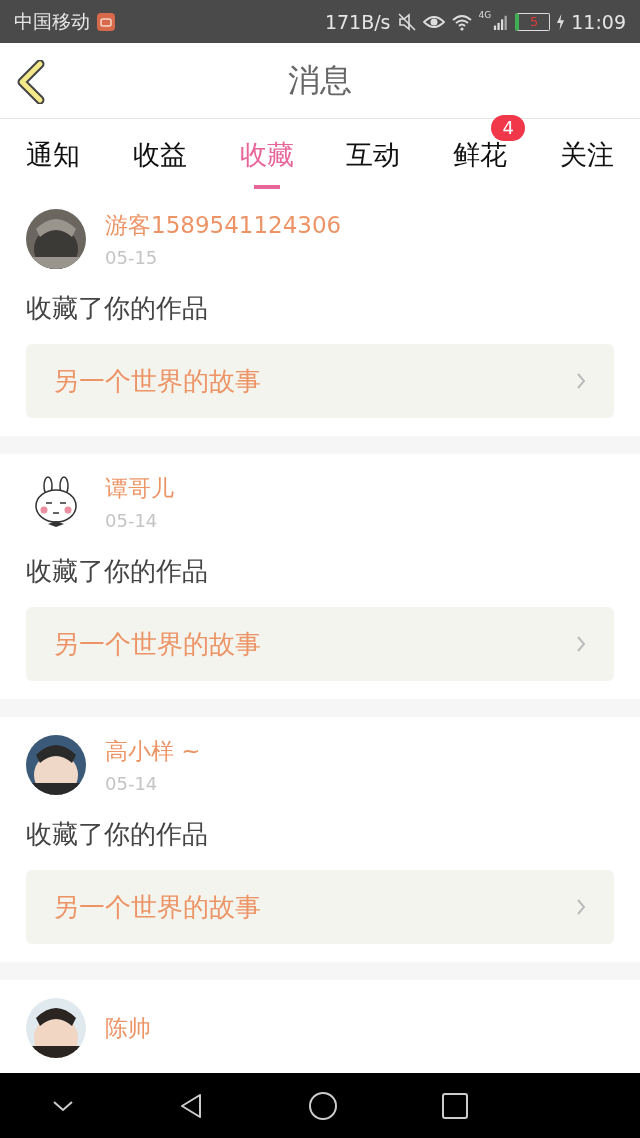  I want to click on user-name: 谭哥儿, so click(139, 488).